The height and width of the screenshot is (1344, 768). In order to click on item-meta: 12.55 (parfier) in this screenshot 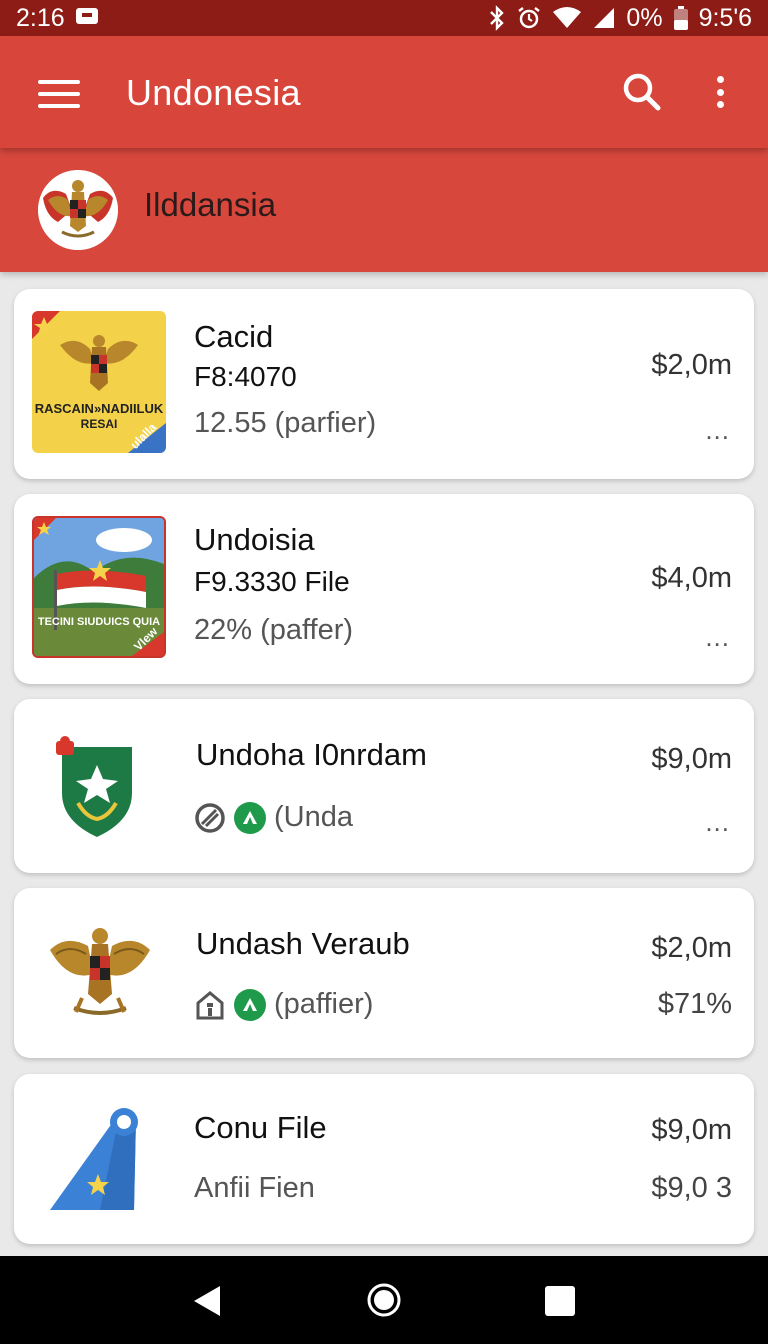, I will do `click(285, 423)`.